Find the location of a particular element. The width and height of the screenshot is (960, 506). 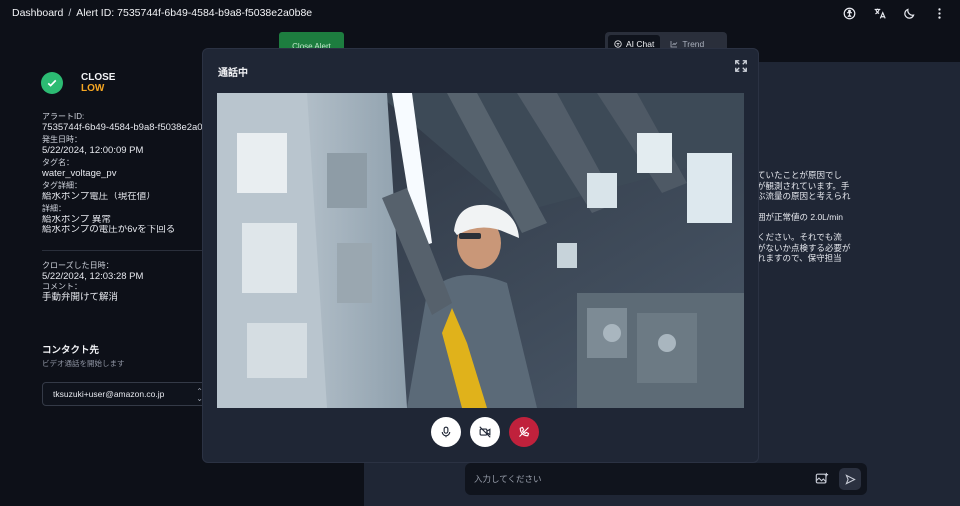

camera-off-icon is located at coordinates (485, 432).